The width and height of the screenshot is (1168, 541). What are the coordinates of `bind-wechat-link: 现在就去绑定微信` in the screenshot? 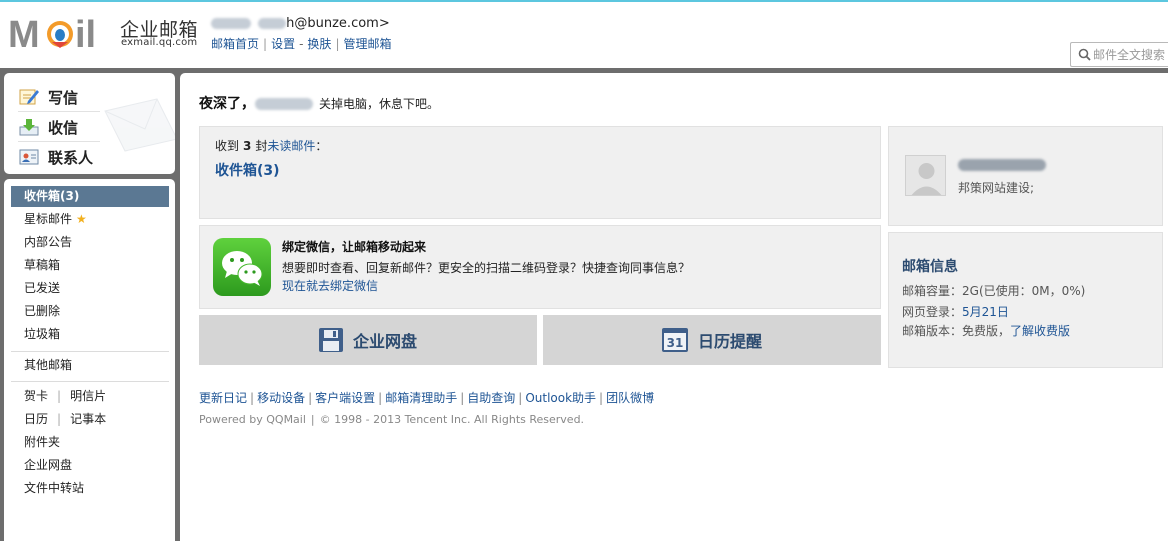 It's located at (330, 285).